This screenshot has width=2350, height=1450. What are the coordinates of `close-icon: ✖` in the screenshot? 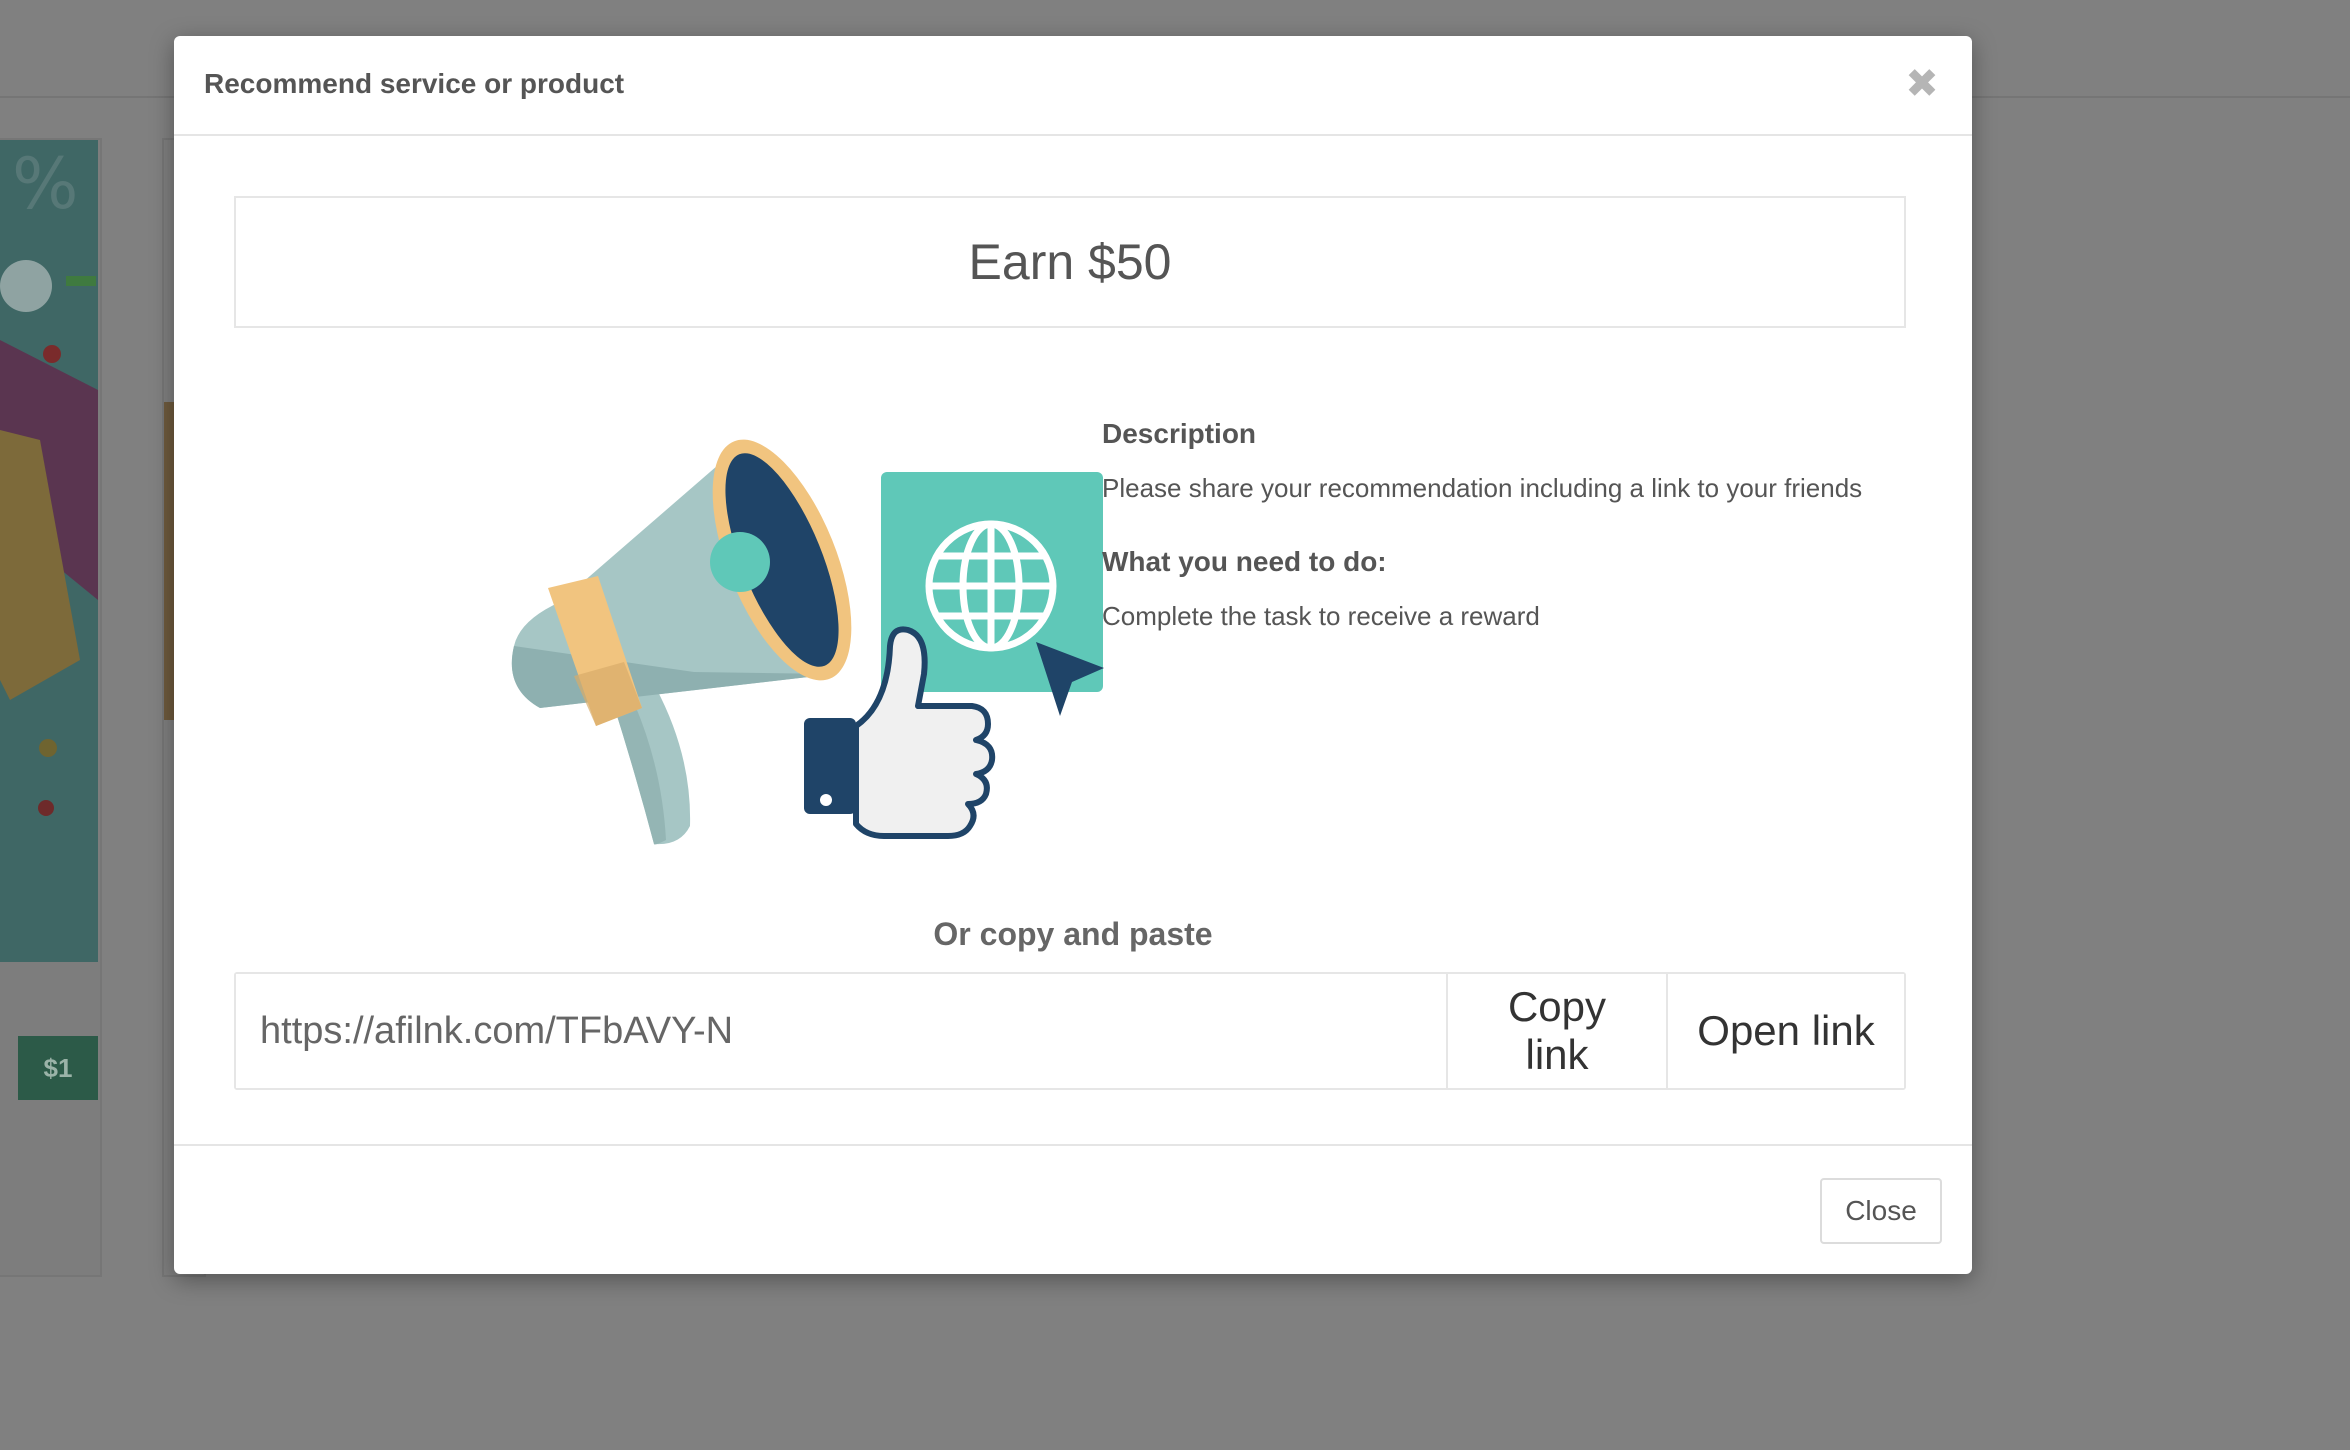 It's located at (1922, 84).